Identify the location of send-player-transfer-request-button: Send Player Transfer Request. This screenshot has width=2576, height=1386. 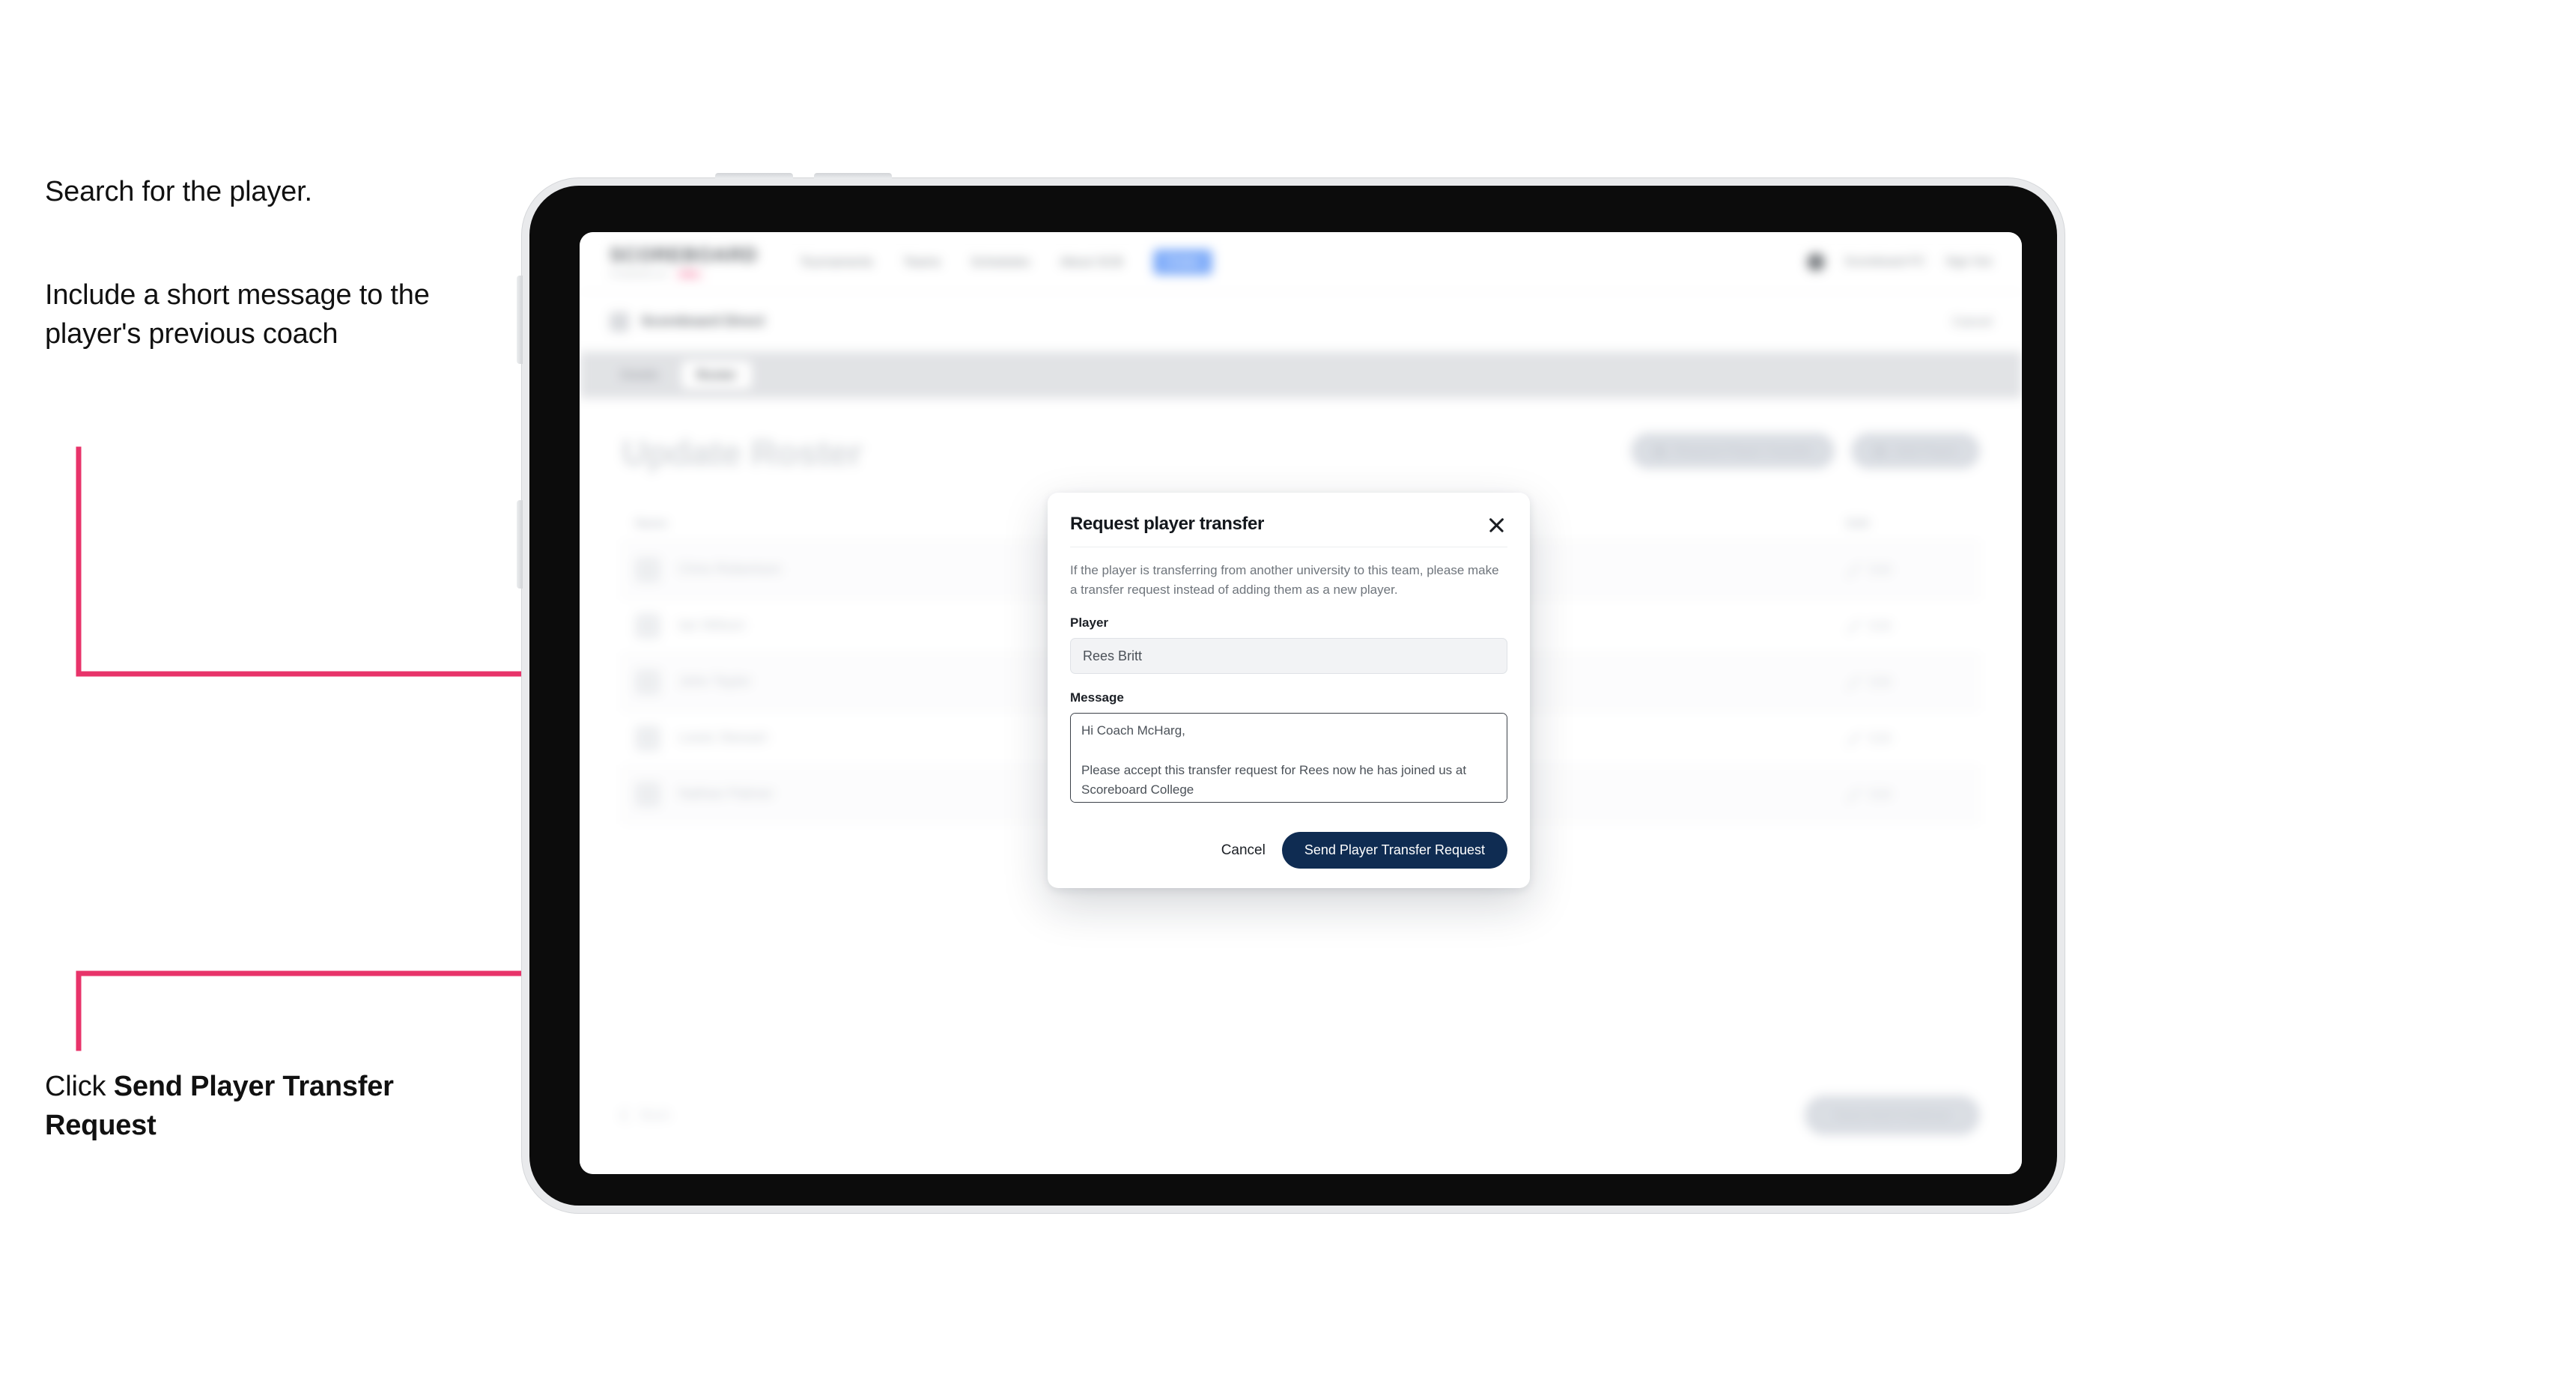
(1394, 850).